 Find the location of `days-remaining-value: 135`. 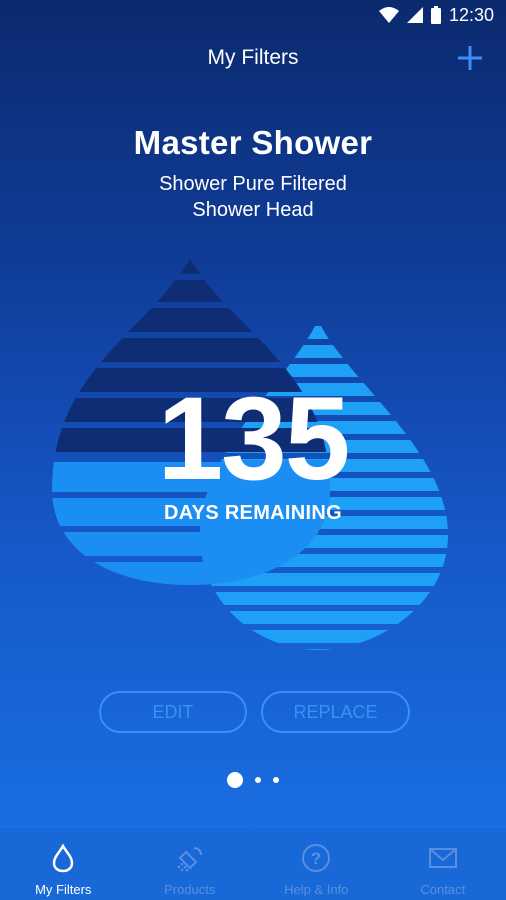

days-remaining-value: 135 is located at coordinates (254, 439).